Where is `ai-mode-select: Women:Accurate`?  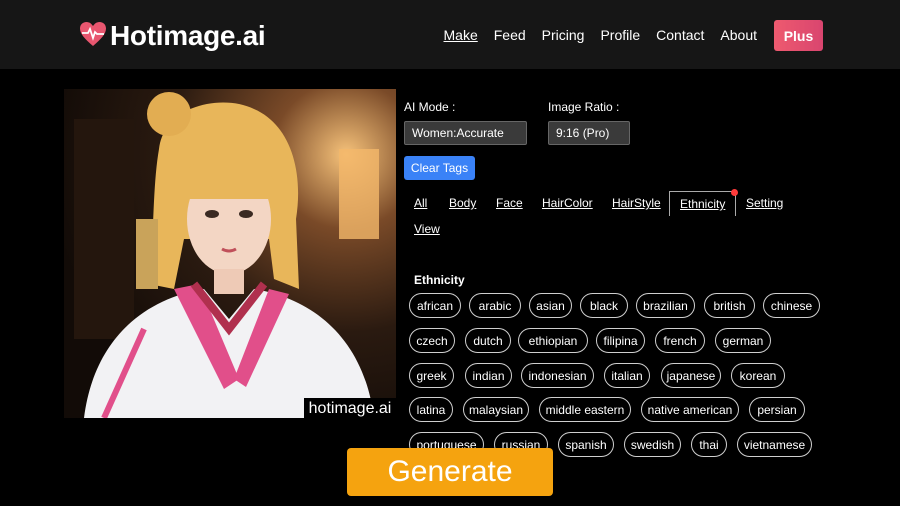
ai-mode-select: Women:Accurate is located at coordinates (465, 133).